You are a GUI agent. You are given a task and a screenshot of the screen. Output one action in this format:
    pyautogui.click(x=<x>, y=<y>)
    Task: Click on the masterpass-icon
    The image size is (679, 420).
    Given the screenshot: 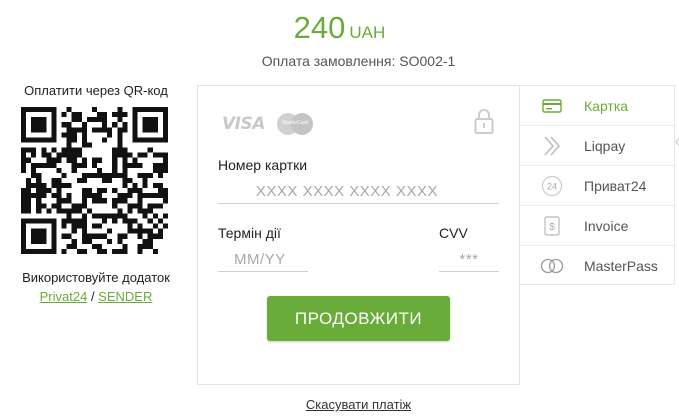 What is the action you would take?
    pyautogui.click(x=552, y=266)
    